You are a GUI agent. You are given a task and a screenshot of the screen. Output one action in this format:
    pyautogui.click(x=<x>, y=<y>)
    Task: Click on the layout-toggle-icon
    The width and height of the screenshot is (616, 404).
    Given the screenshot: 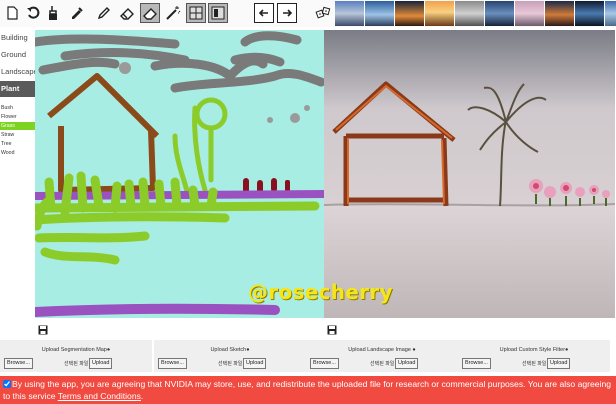 What is the action you would take?
    pyautogui.click(x=218, y=13)
    